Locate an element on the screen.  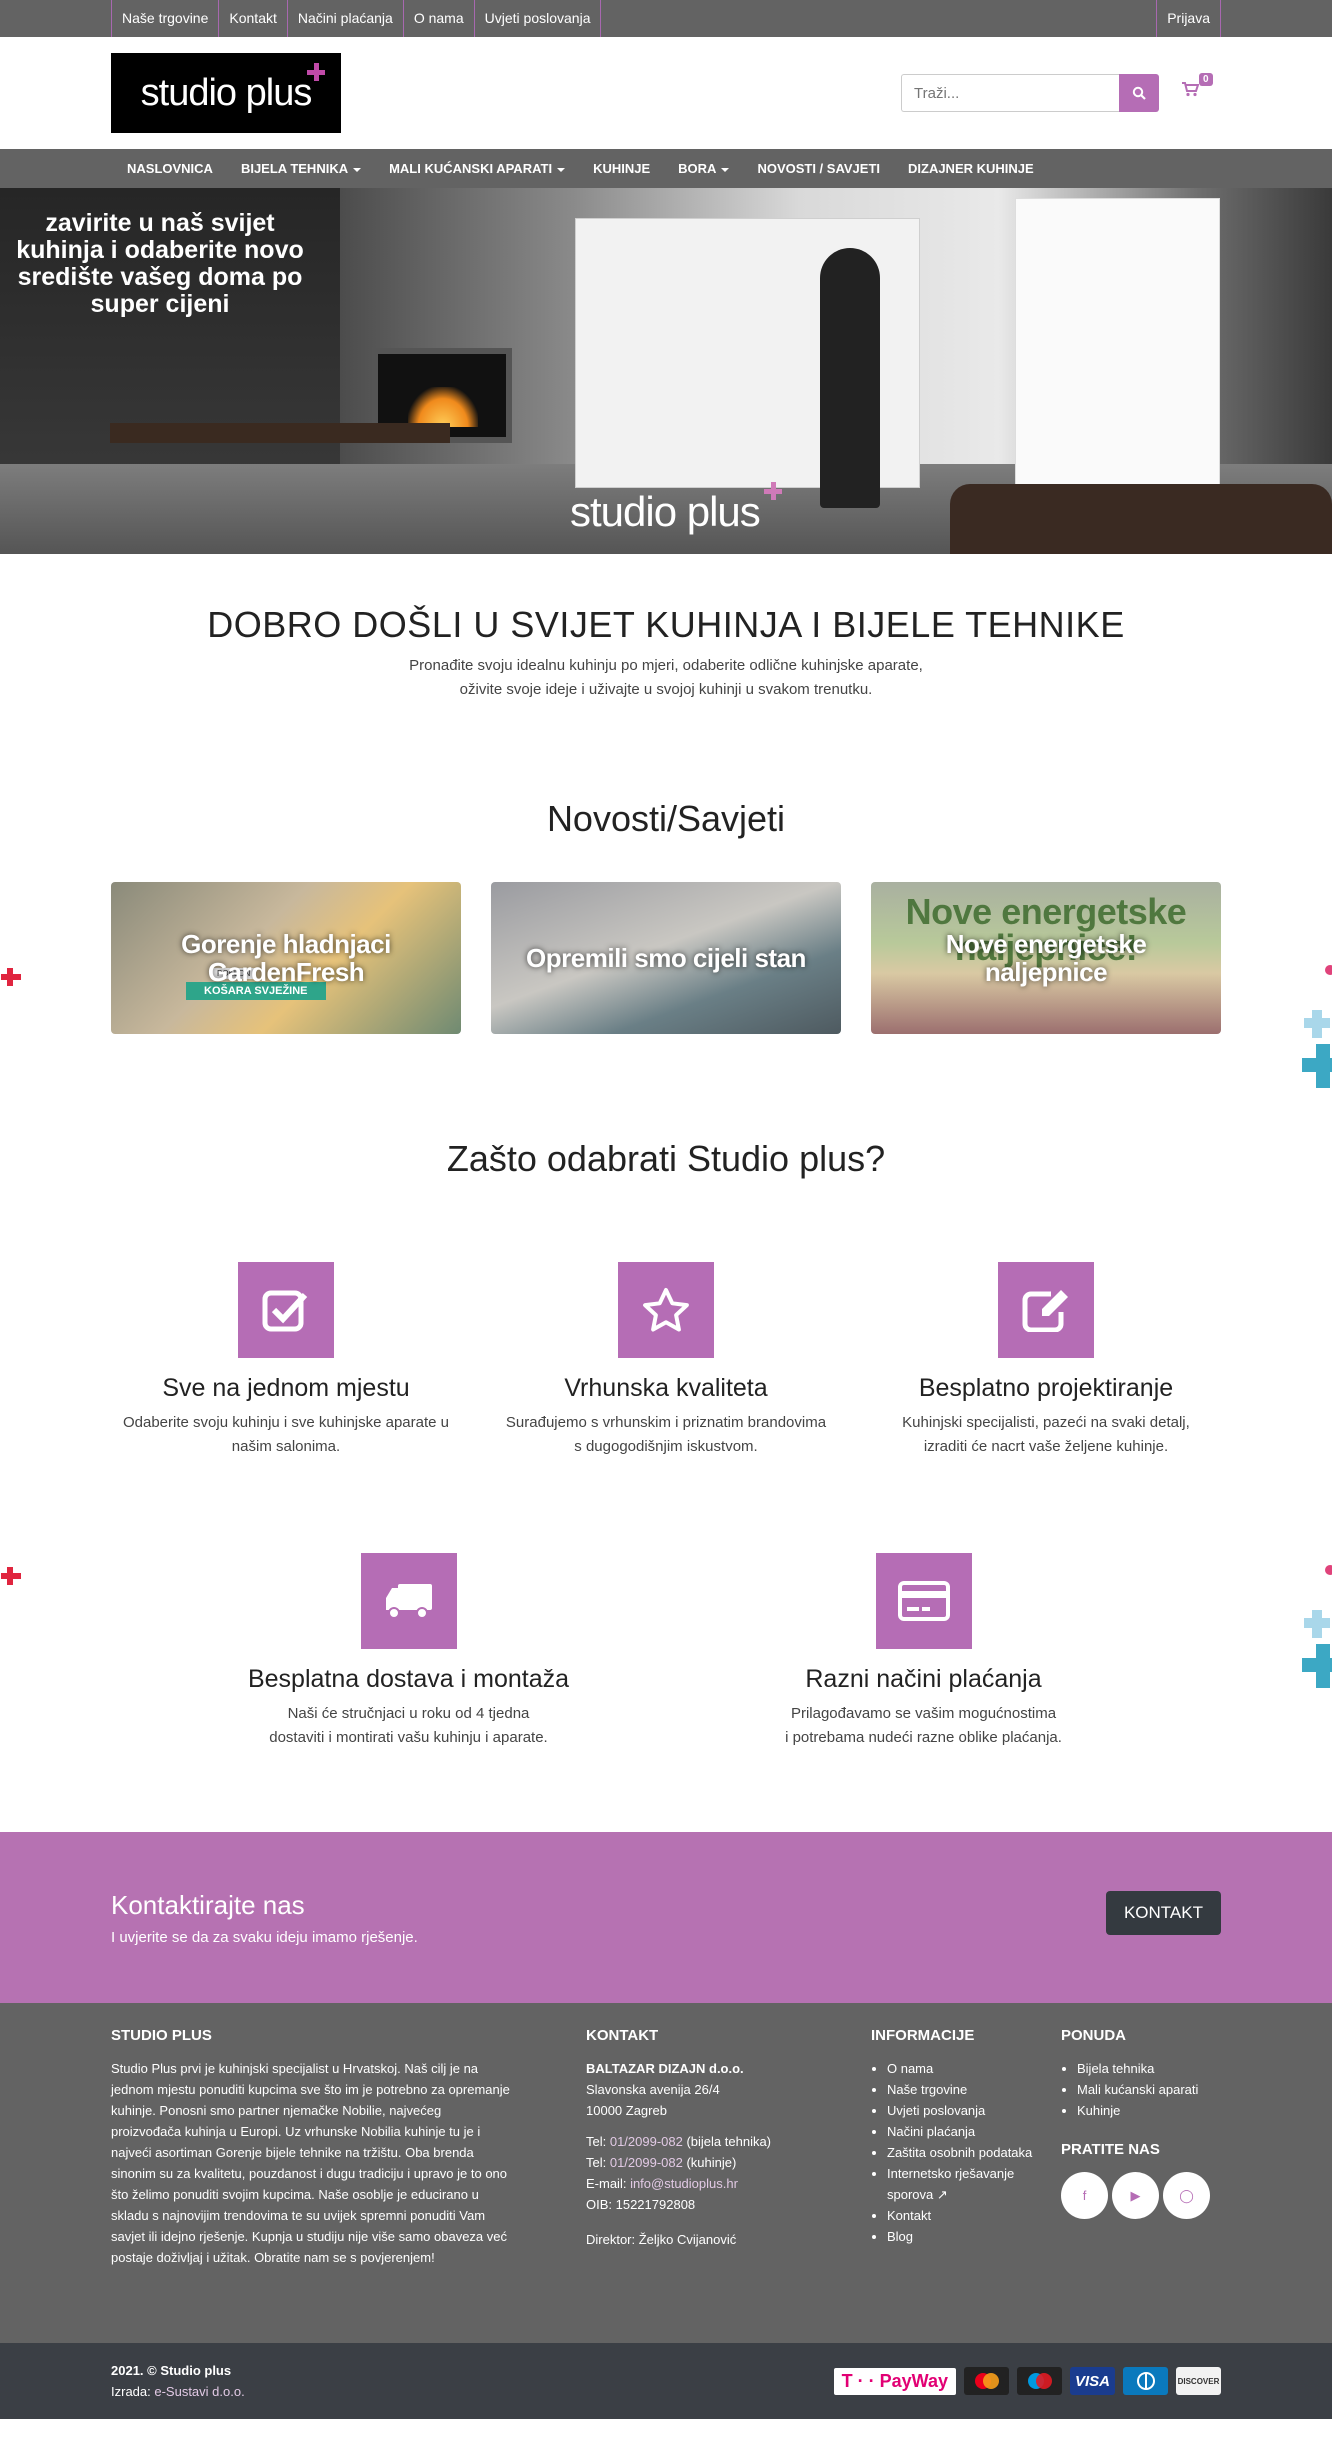
external-link-icon: ↗ is located at coordinates (942, 2194).